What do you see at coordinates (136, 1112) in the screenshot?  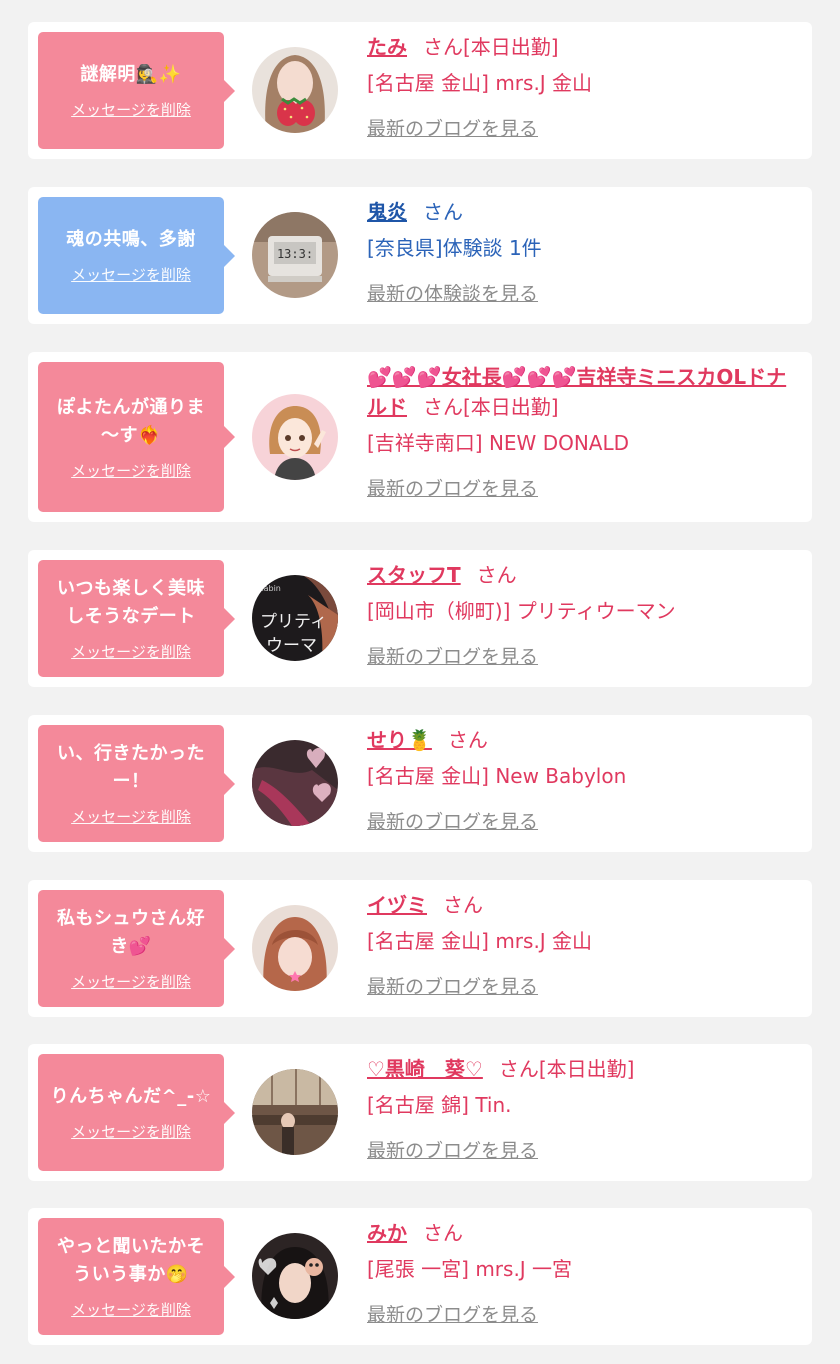 I see `message-bubble: りんちゃんだ^_-☆ メッセージを削除` at bounding box center [136, 1112].